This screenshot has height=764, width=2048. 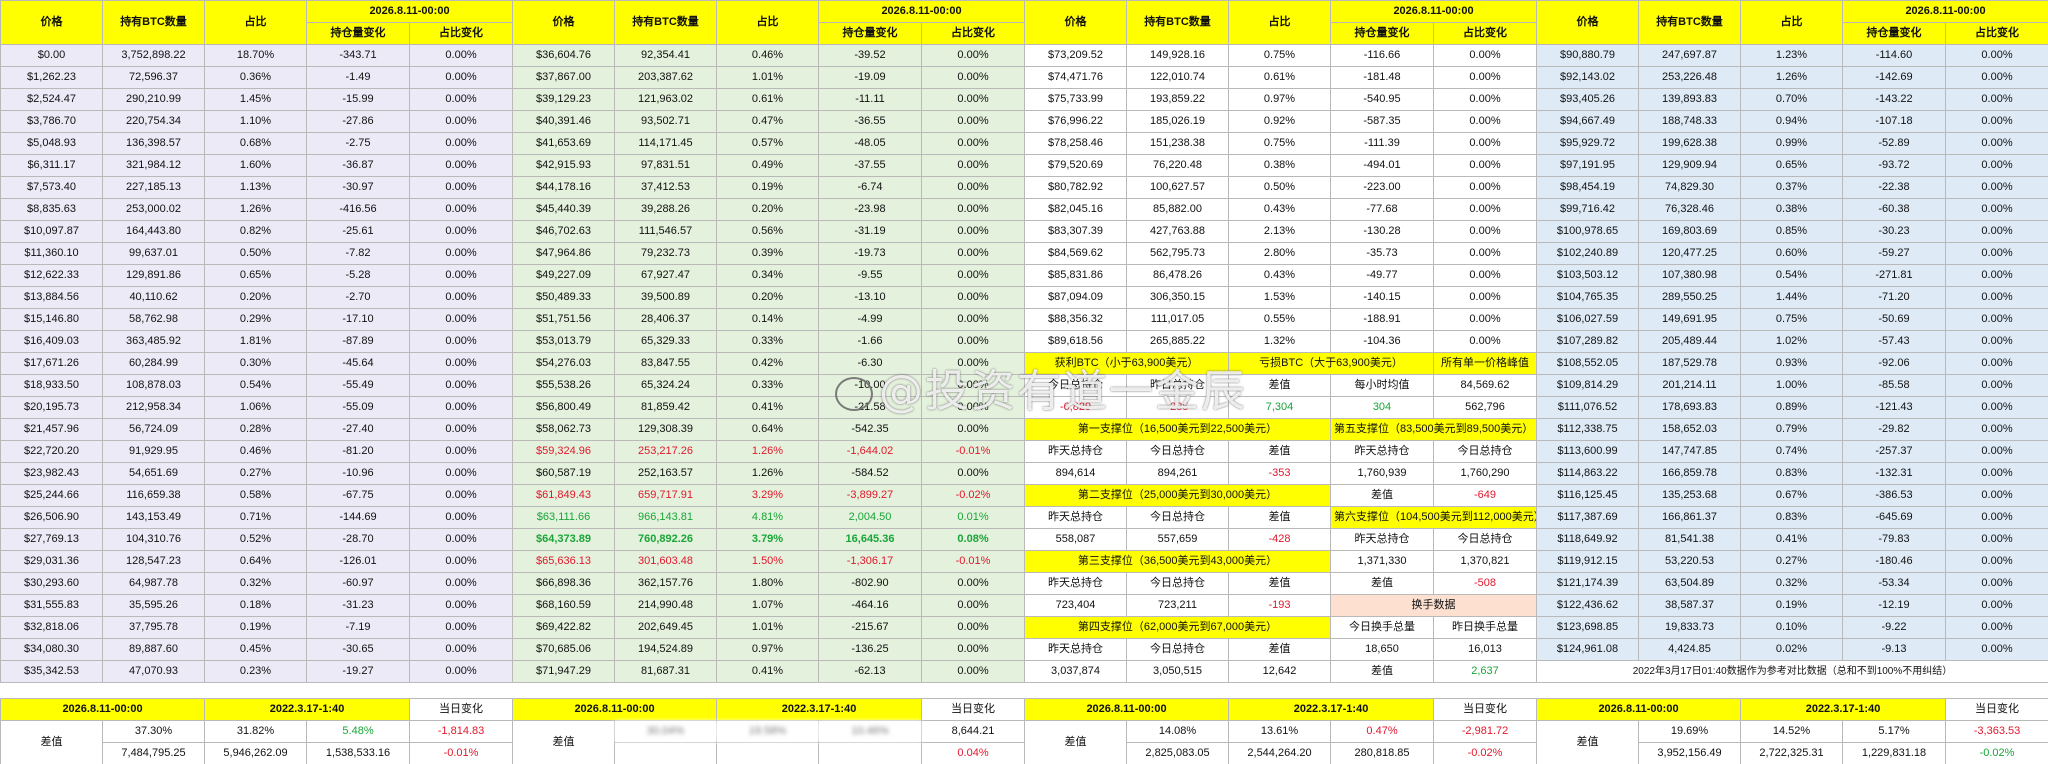 I want to click on pct-header: 占比, so click(x=1279, y=22).